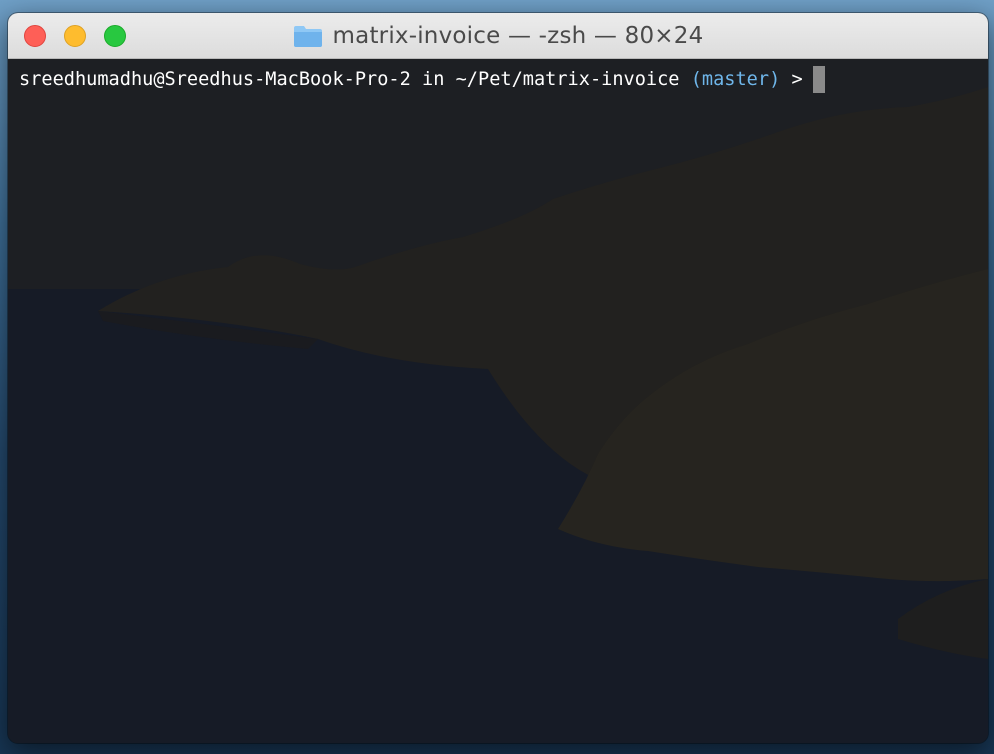  I want to click on prompt-symbol: >, so click(797, 79).